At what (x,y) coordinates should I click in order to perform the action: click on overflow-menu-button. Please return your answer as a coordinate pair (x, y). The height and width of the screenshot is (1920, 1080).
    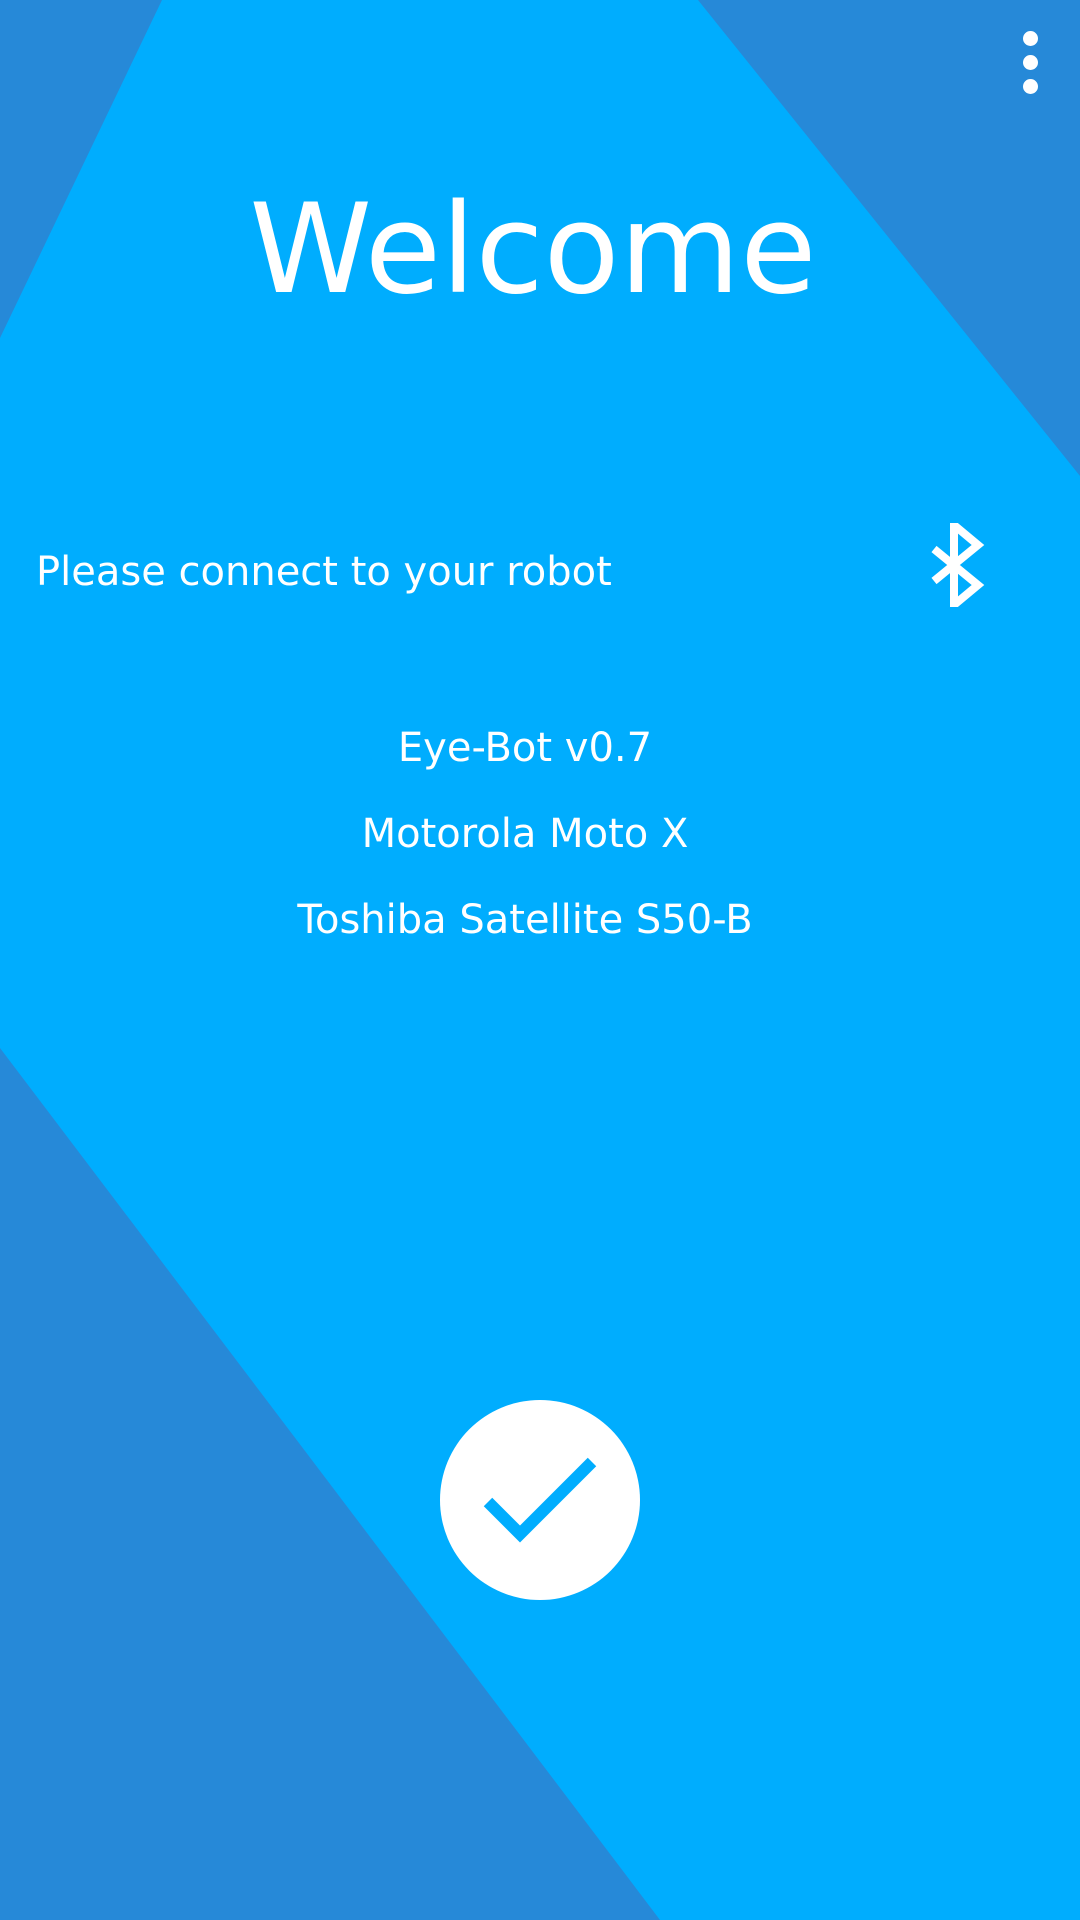
    Looking at the image, I should click on (1030, 62).